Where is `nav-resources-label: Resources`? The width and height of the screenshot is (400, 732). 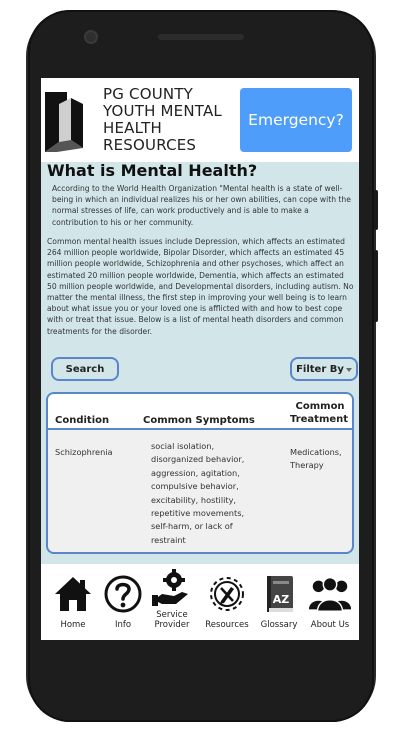
nav-resources-label: Resources is located at coordinates (227, 625).